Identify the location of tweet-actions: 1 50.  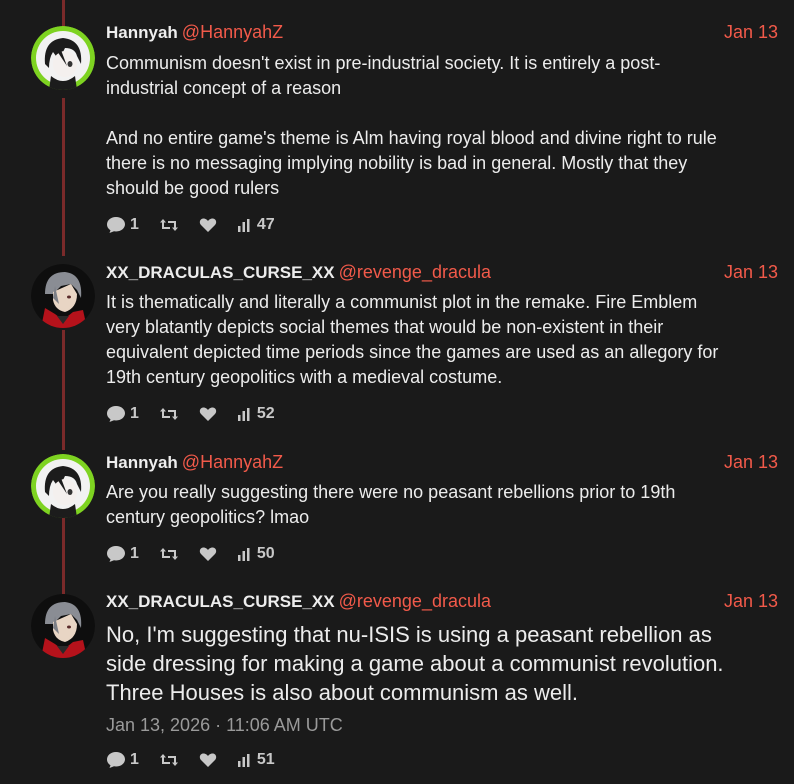
(442, 554).